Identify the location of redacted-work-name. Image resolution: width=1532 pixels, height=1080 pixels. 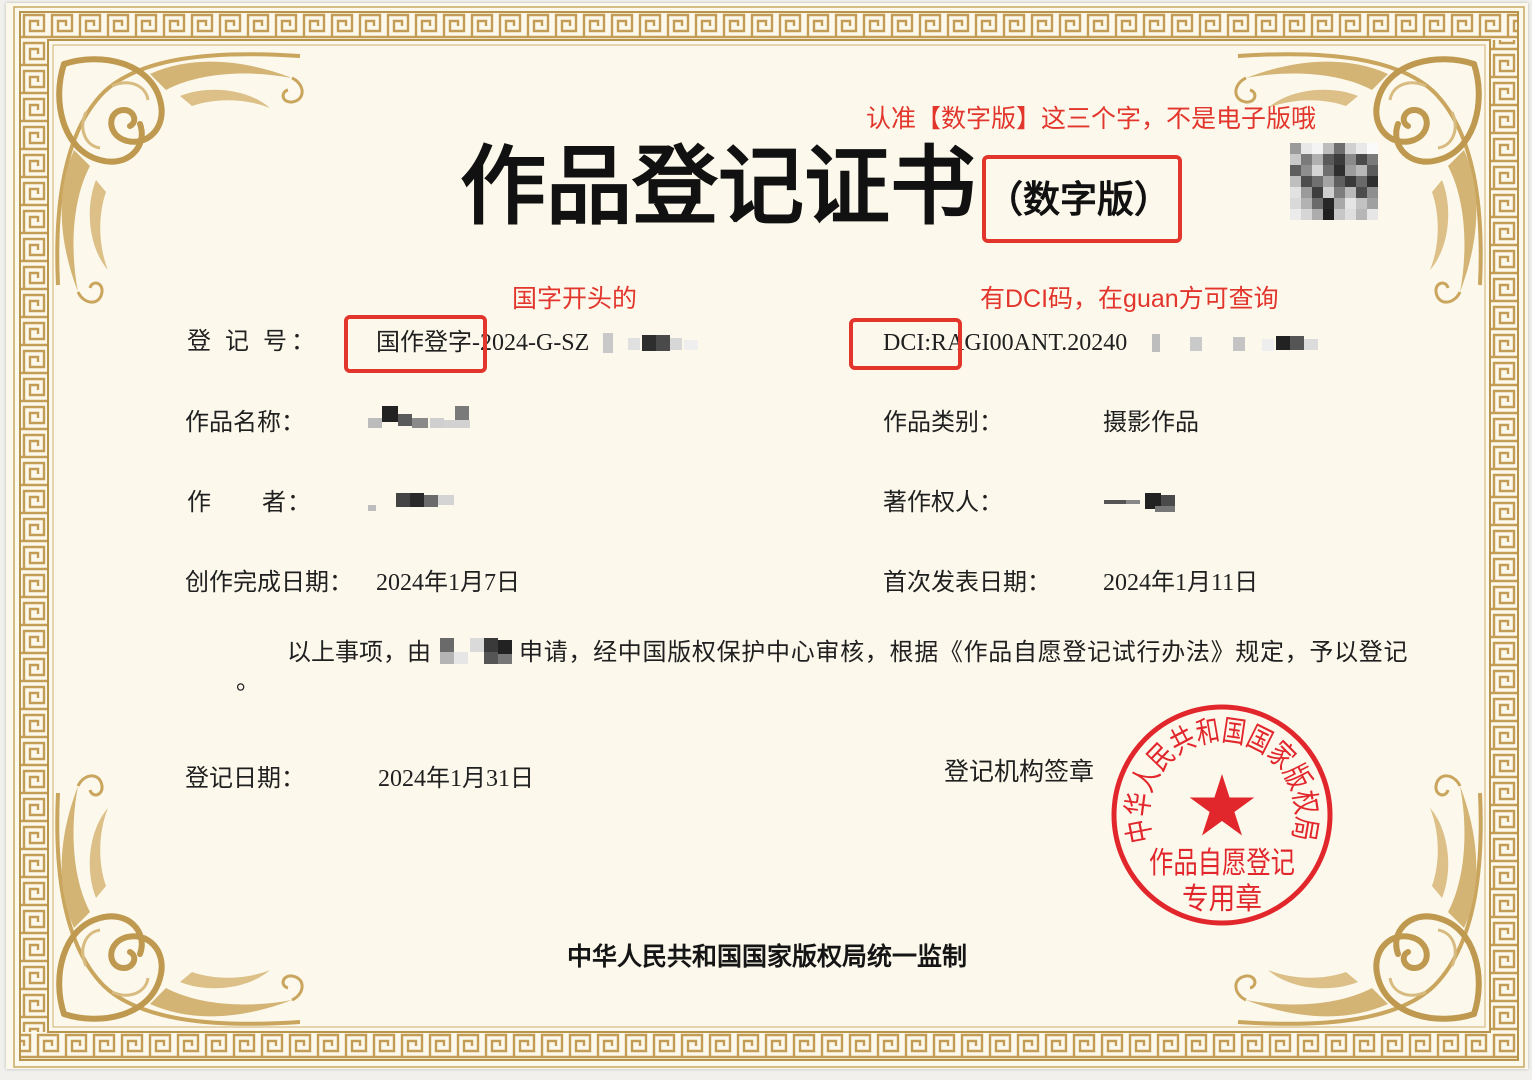
(419, 417).